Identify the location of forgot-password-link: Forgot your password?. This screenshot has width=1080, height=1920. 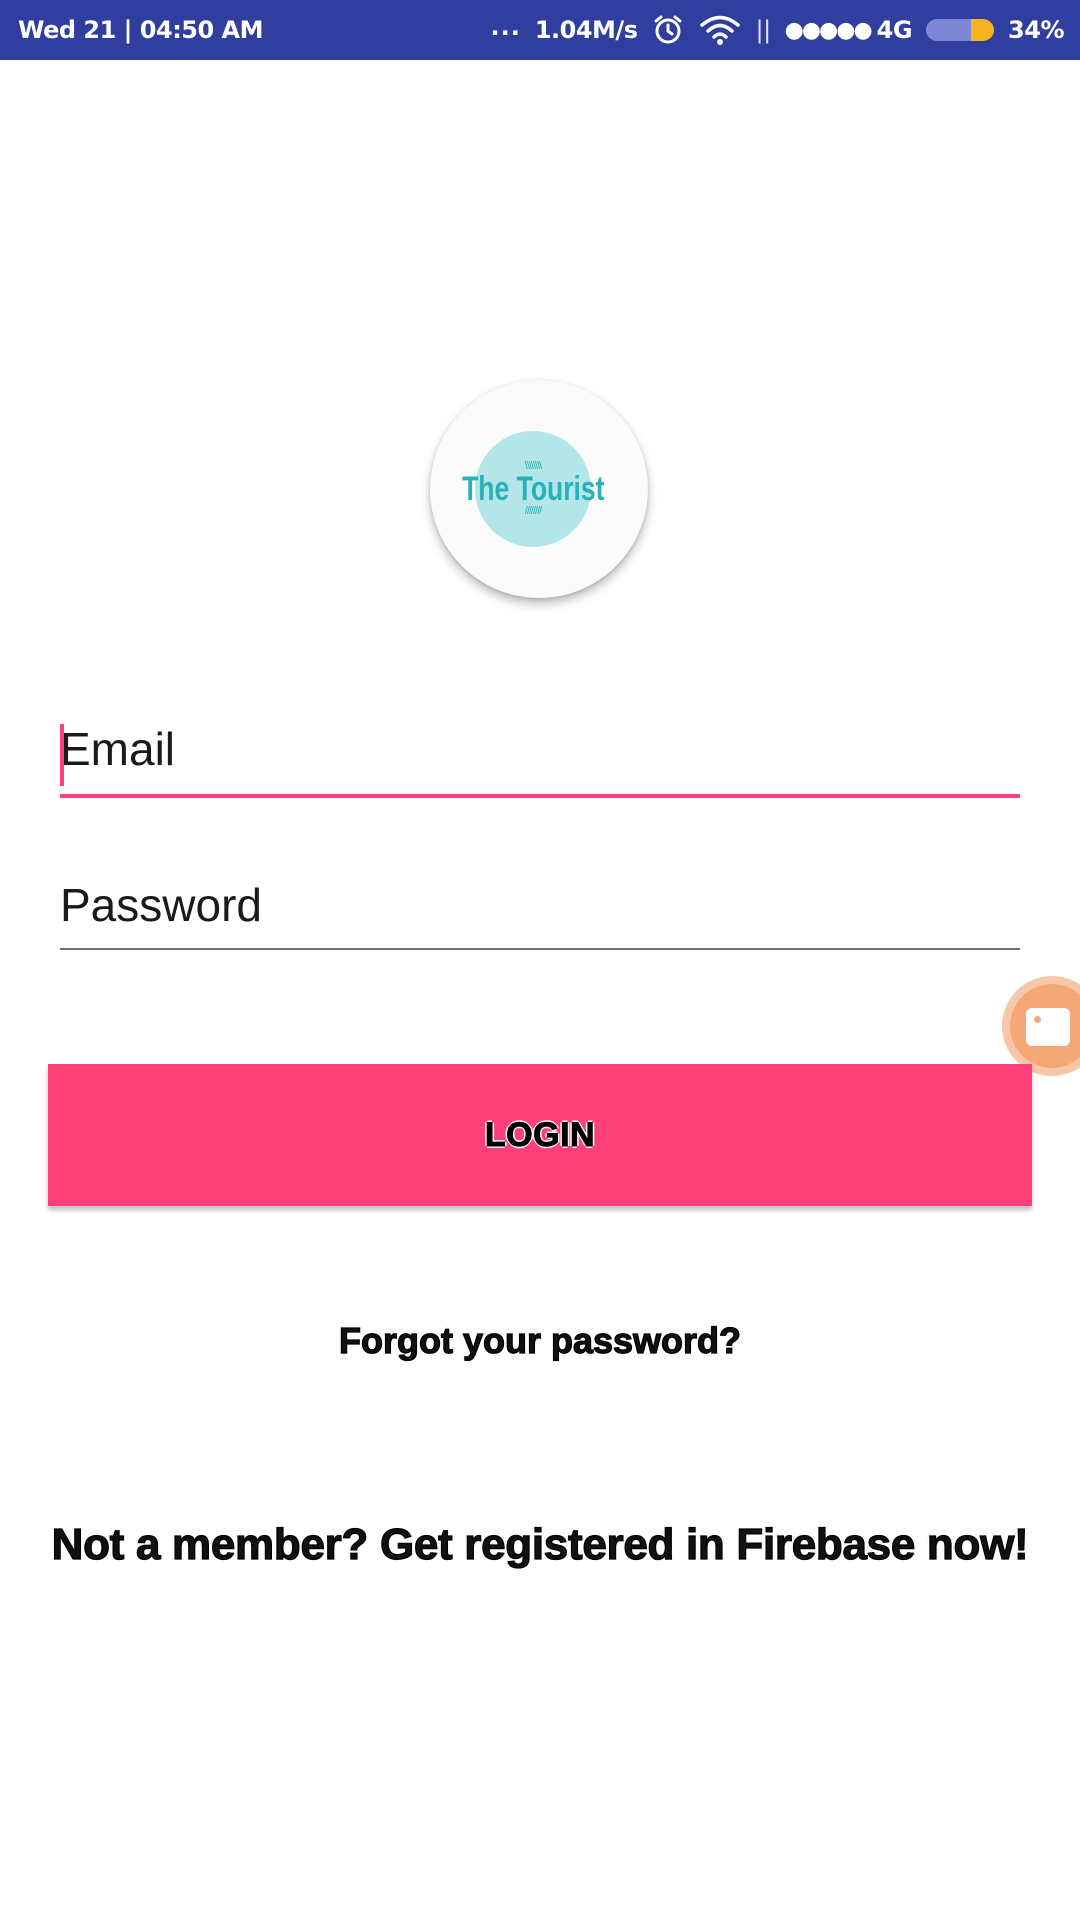
(540, 1340).